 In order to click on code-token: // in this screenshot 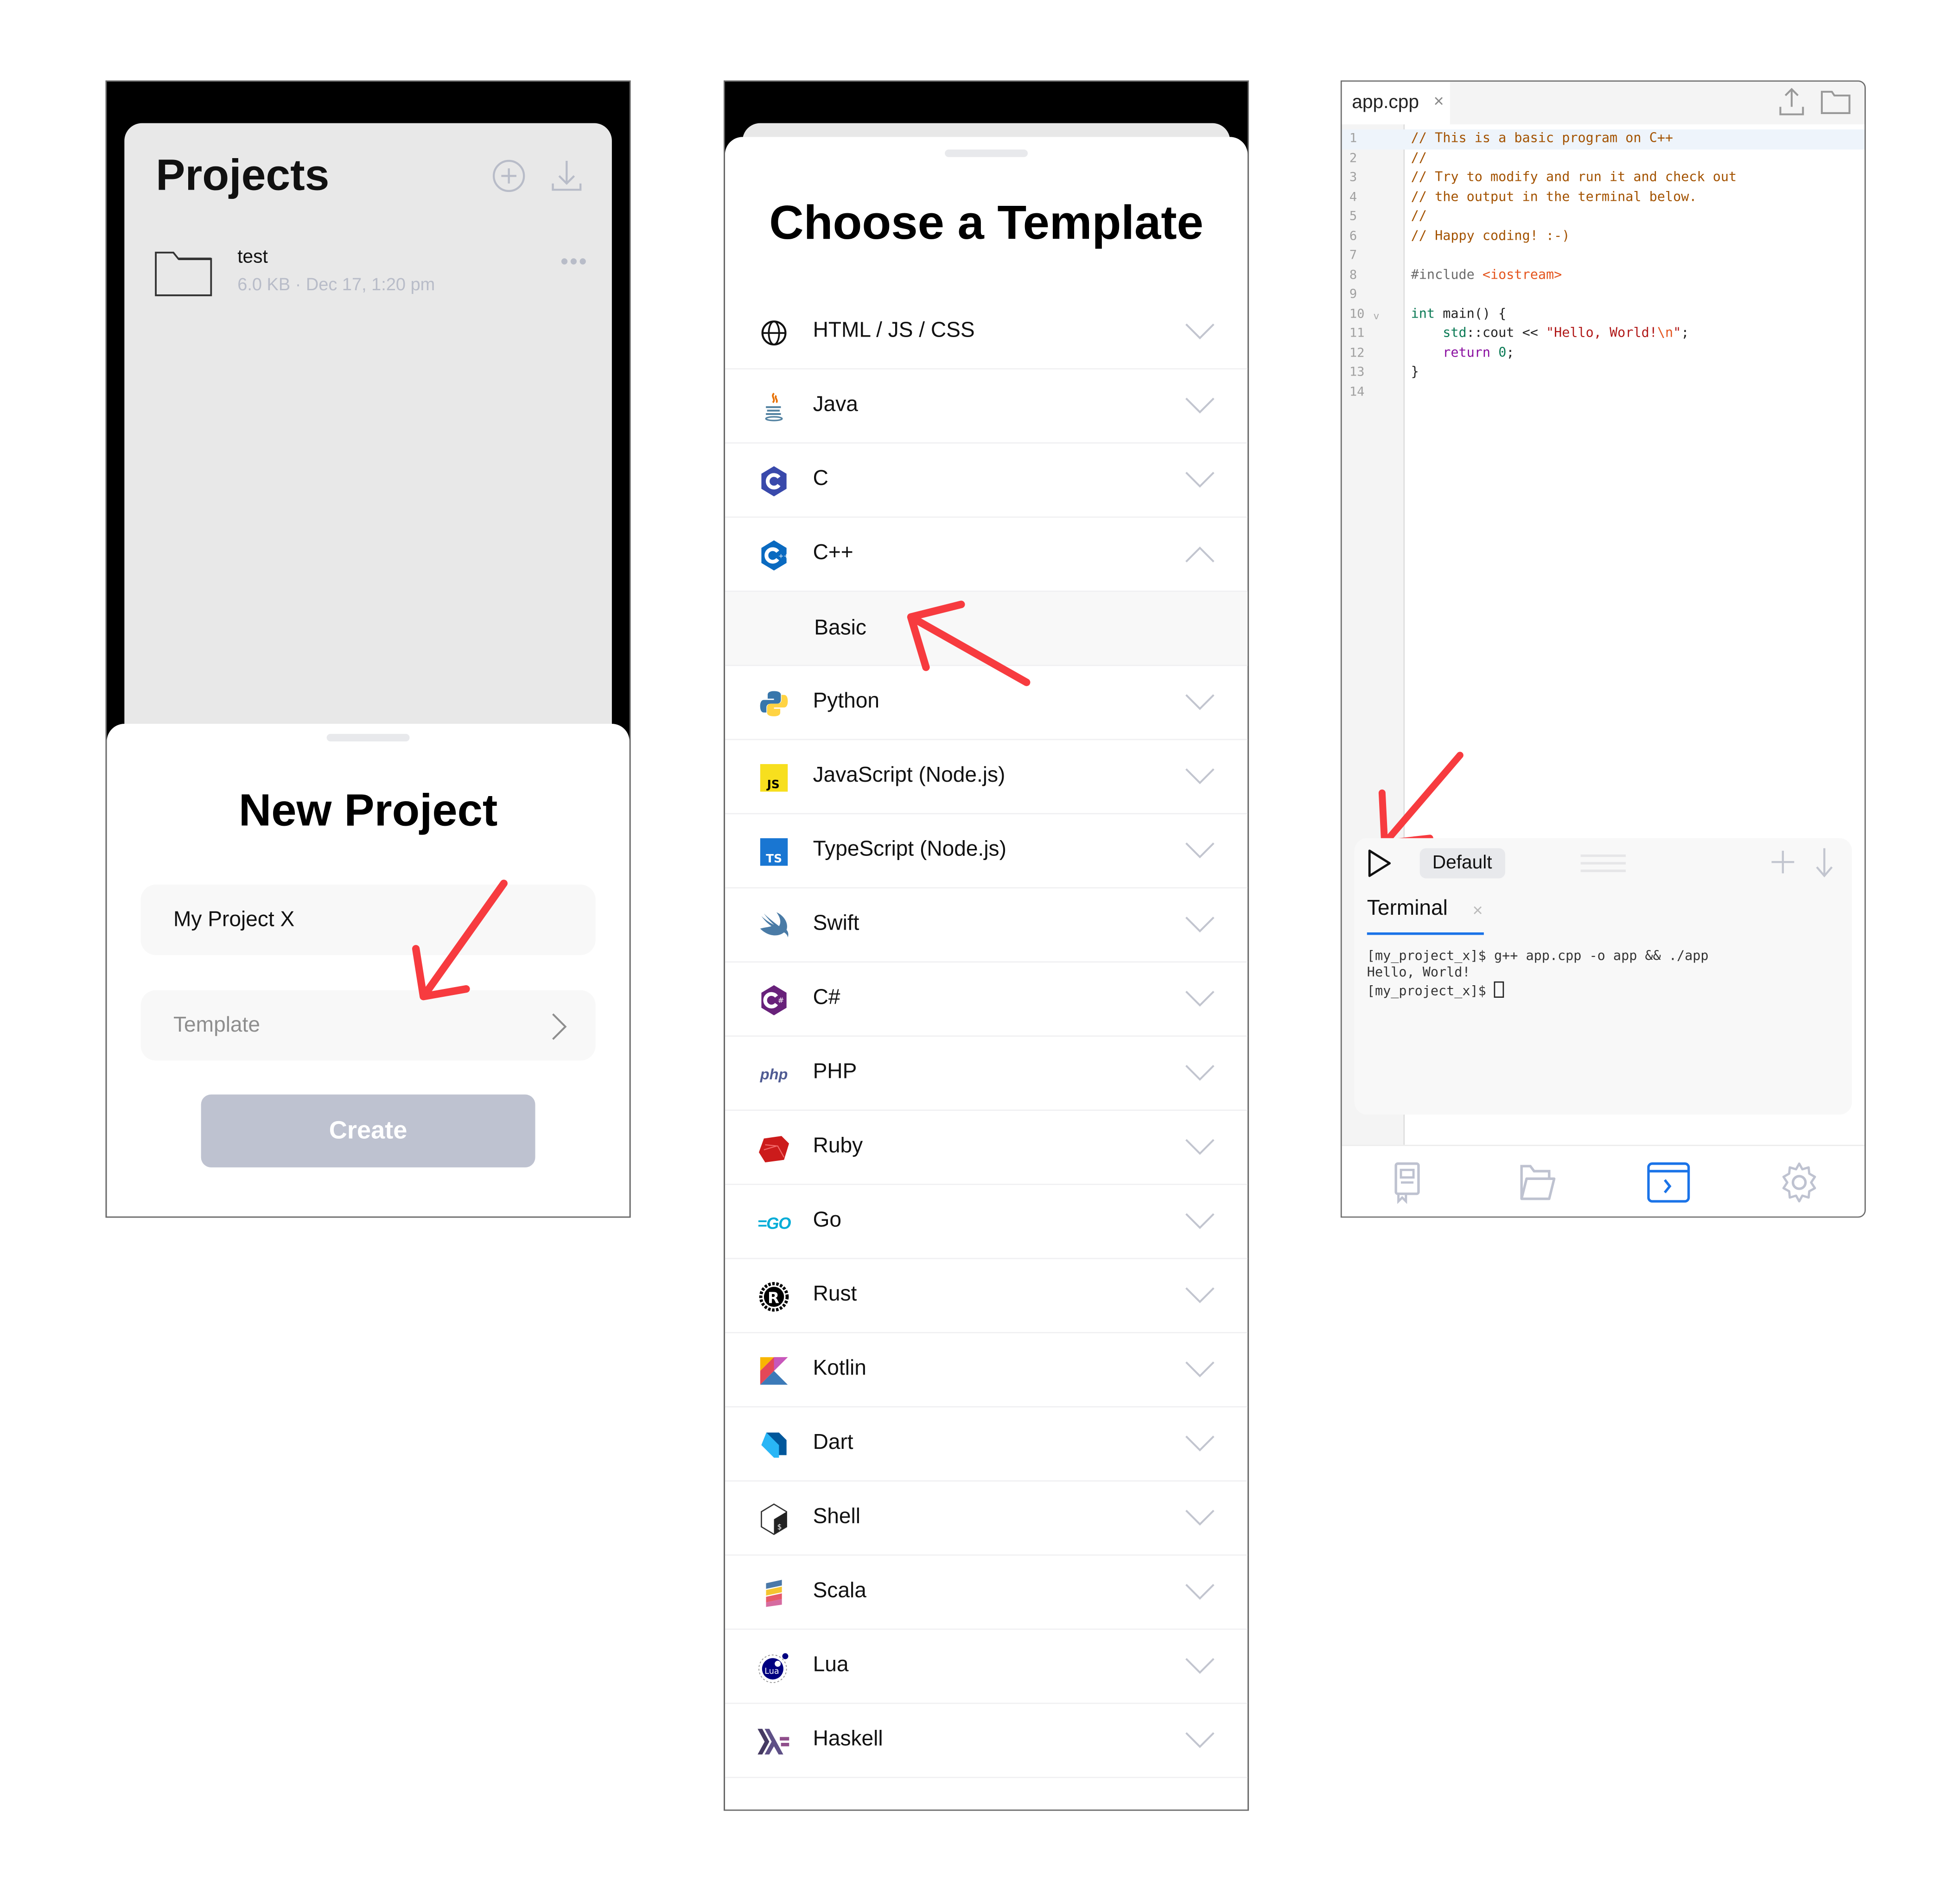, I will do `click(1419, 216)`.